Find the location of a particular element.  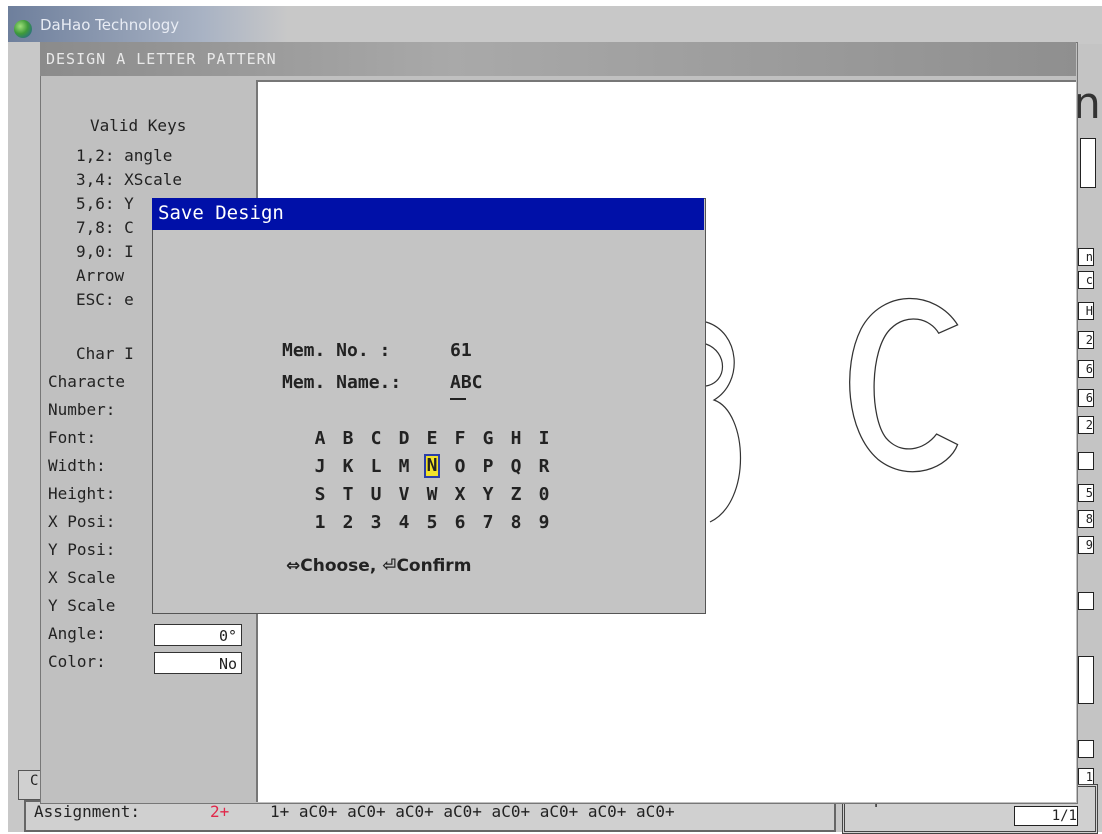

field-label: Characte is located at coordinates (87, 381).